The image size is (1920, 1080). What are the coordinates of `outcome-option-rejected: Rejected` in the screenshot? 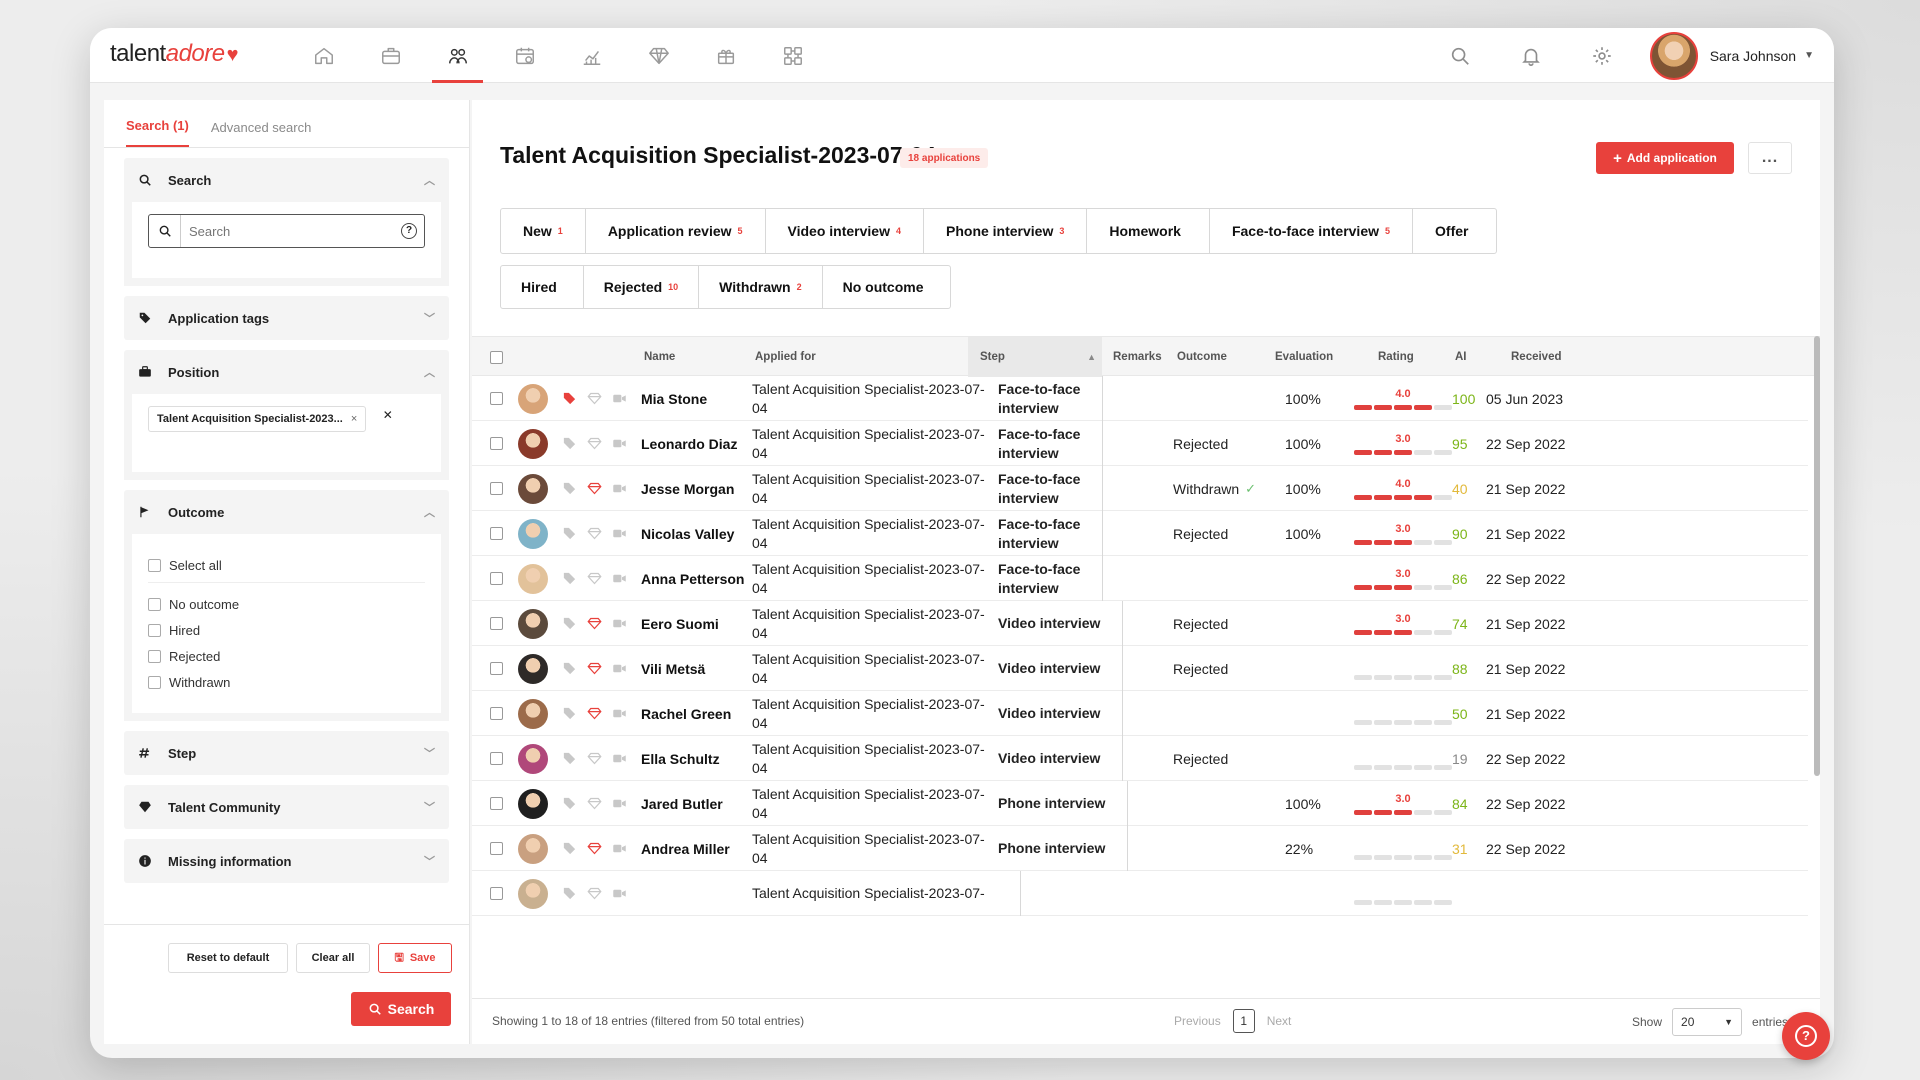 It's located at (286, 656).